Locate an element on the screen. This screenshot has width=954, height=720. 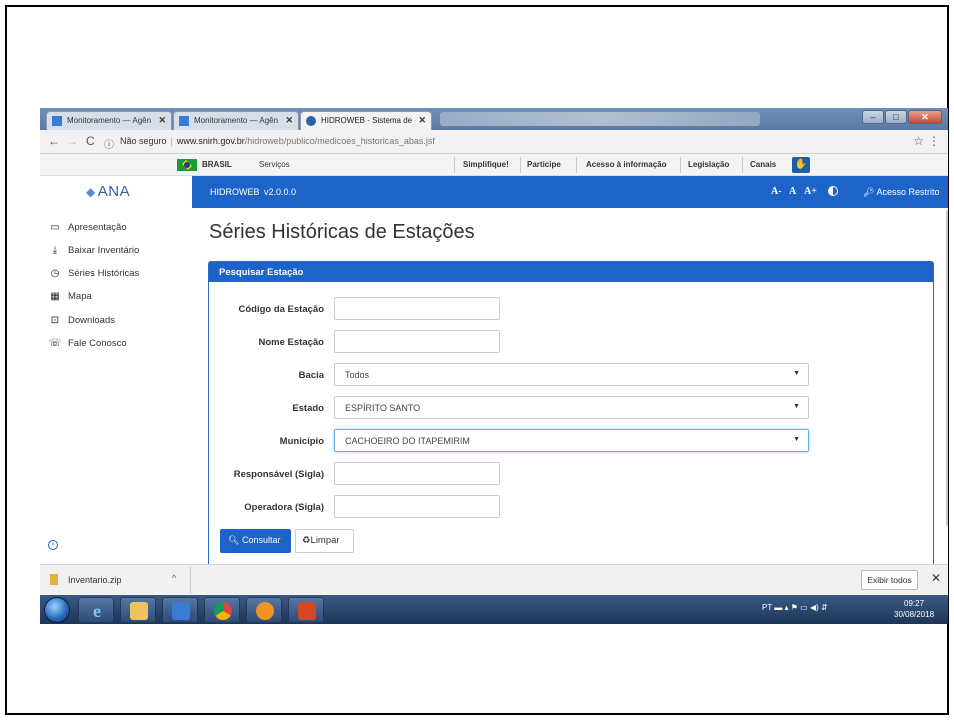
download-item: Inventario.zip is located at coordinates (86, 579).